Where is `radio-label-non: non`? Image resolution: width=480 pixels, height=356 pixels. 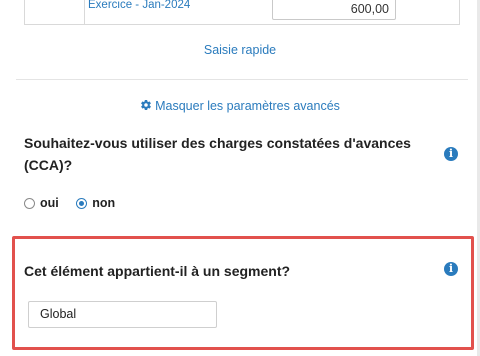 radio-label-non: non is located at coordinates (104, 203).